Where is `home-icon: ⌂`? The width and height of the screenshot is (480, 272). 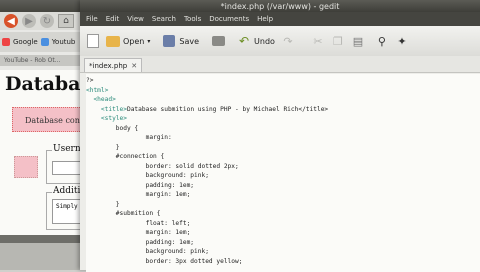
home-icon: ⌂ is located at coordinates (66, 21).